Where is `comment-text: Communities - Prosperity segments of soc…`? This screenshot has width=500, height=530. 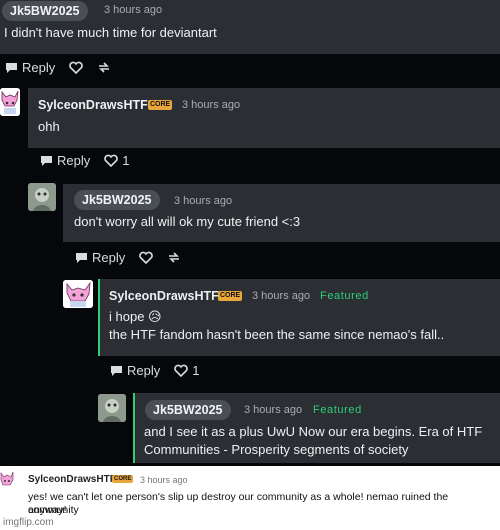 comment-text: Communities - Prosperity segments of soc… is located at coordinates (276, 449).